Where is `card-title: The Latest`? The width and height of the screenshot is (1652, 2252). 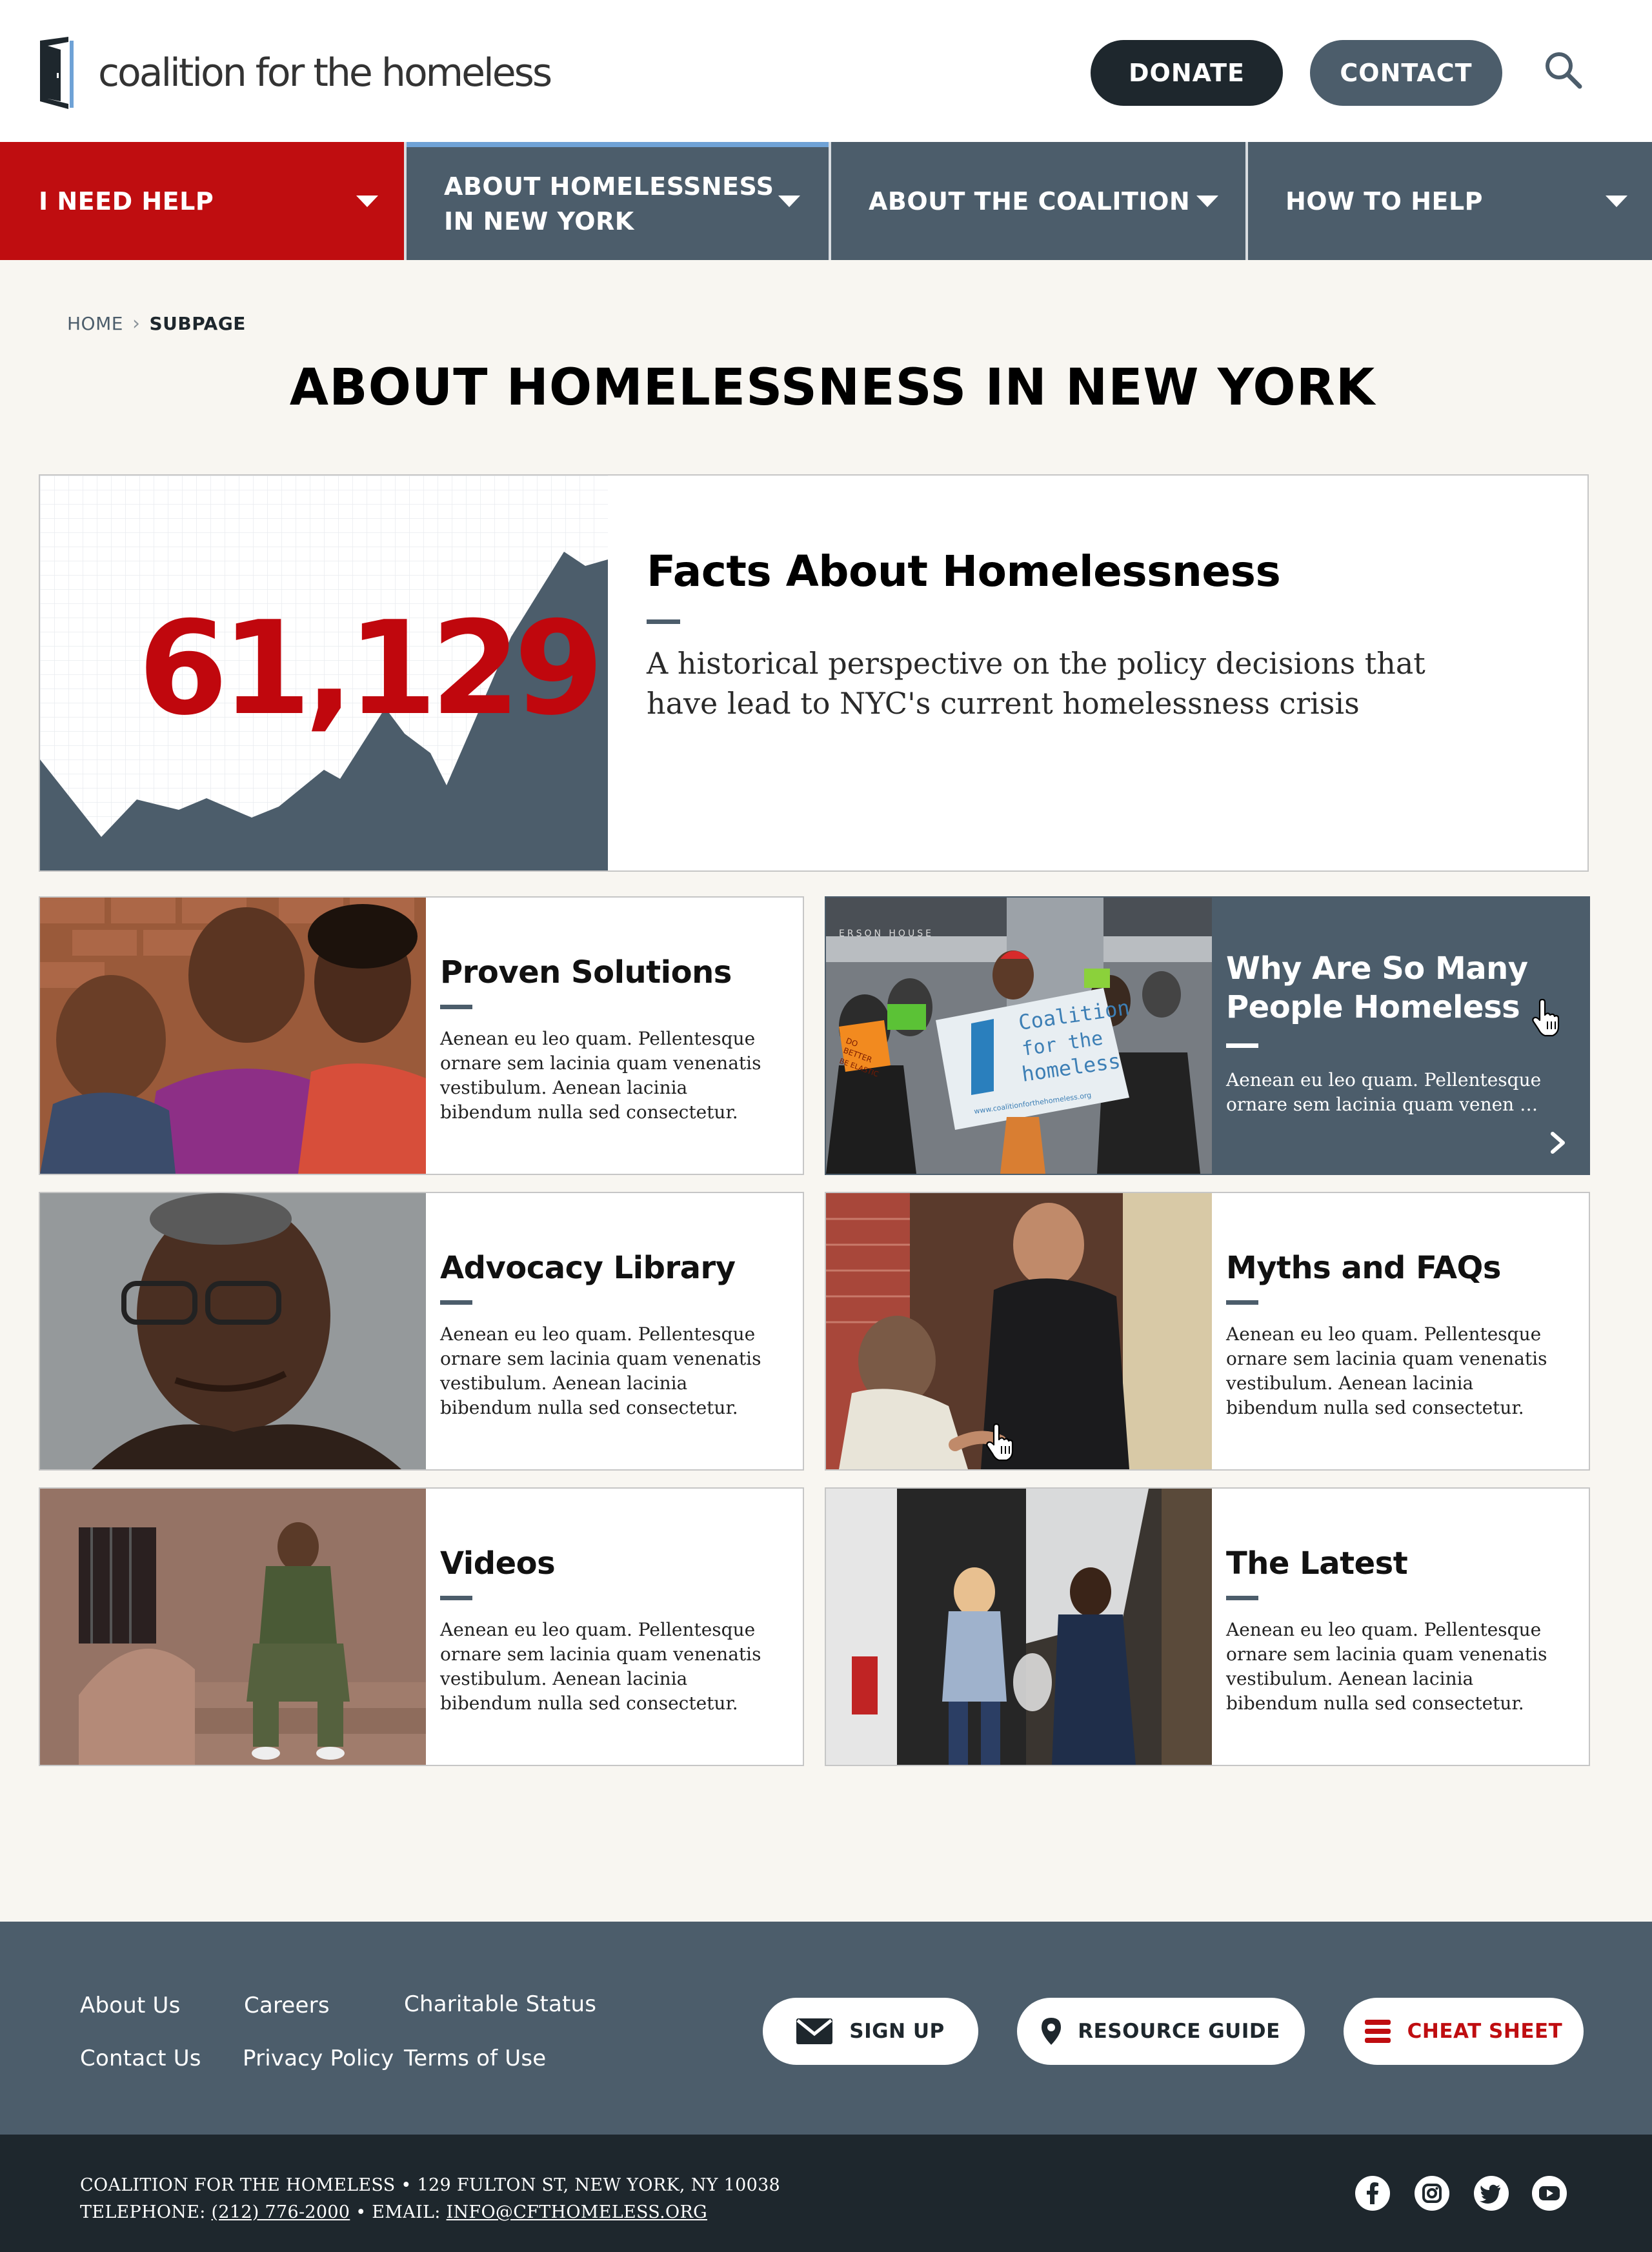 card-title: The Latest is located at coordinates (1317, 1563).